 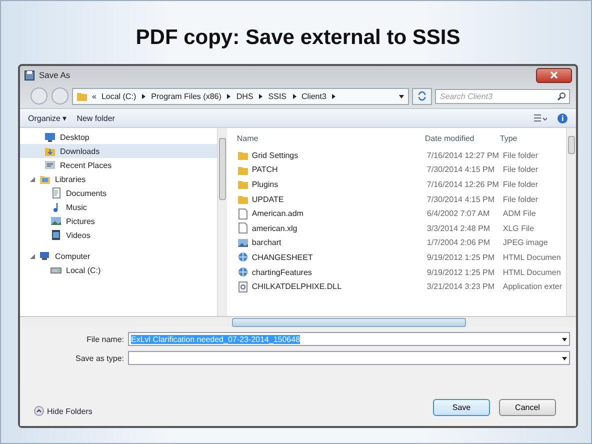 What do you see at coordinates (298, 38) in the screenshot?
I see `slide-title: PDF copy: Save external to SSIS` at bounding box center [298, 38].